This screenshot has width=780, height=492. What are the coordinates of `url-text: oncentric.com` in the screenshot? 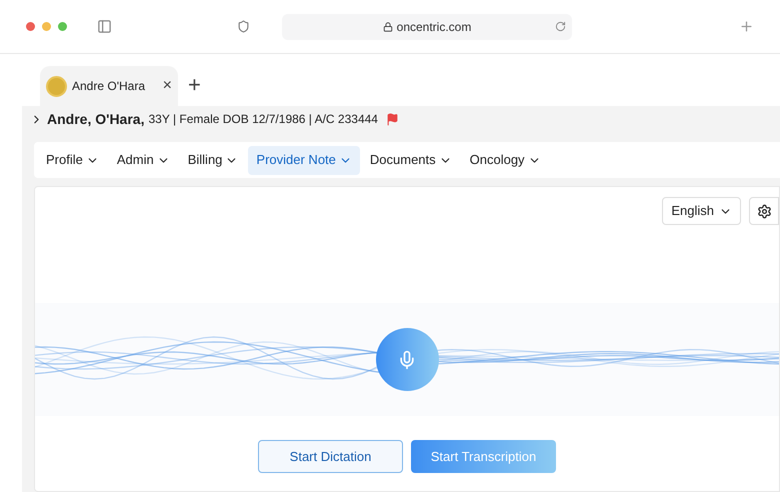 It's located at (434, 27).